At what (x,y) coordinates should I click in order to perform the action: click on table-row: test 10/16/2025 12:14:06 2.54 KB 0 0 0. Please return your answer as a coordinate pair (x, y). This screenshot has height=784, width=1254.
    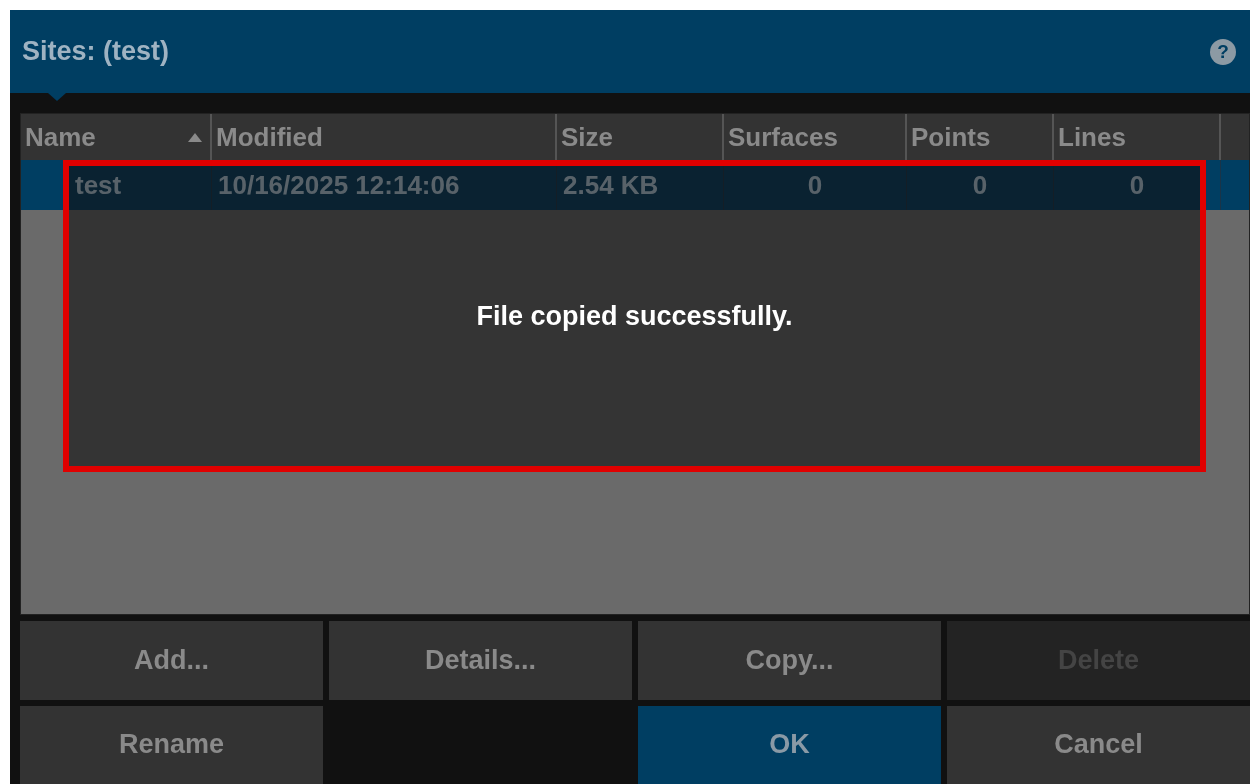
    Looking at the image, I should click on (635, 185).